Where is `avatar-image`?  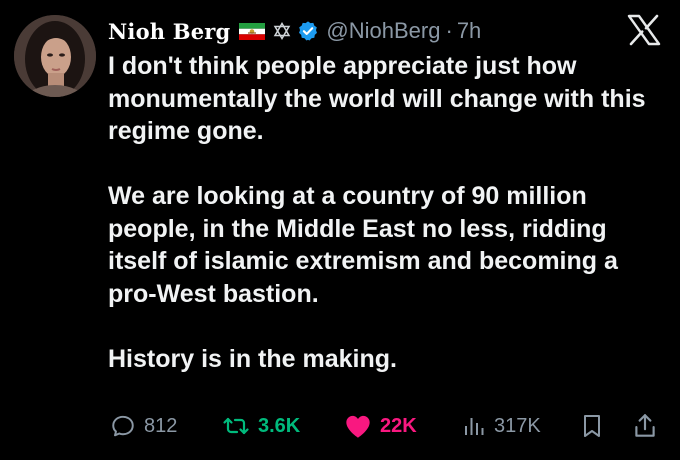
avatar-image is located at coordinates (55, 56).